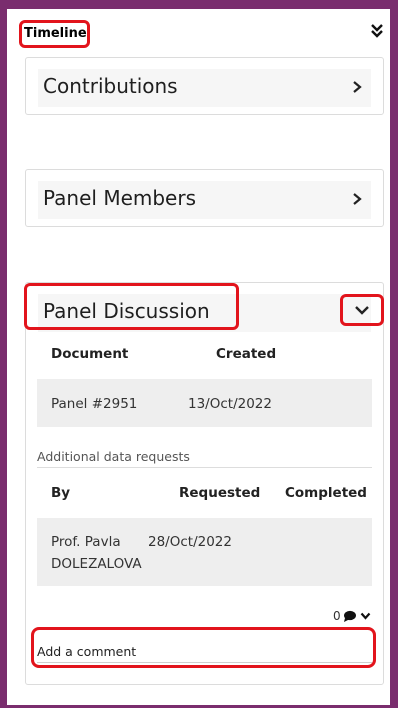 The height and width of the screenshot is (708, 398). Describe the element at coordinates (113, 456) in the screenshot. I see `additional-data-requests-label: Additional data requests` at that location.